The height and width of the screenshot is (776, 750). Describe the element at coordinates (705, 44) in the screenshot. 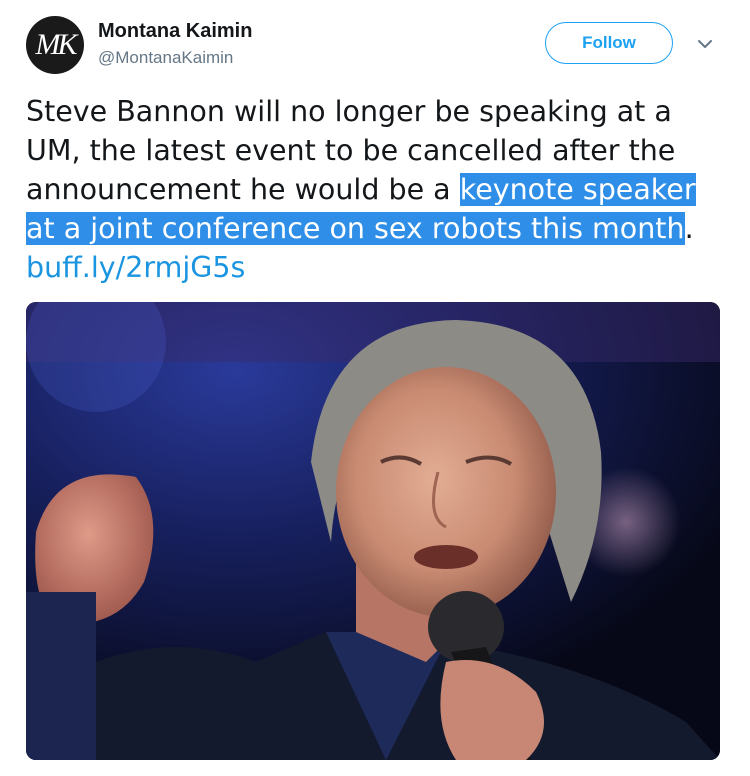

I see `chevron-down-icon` at that location.